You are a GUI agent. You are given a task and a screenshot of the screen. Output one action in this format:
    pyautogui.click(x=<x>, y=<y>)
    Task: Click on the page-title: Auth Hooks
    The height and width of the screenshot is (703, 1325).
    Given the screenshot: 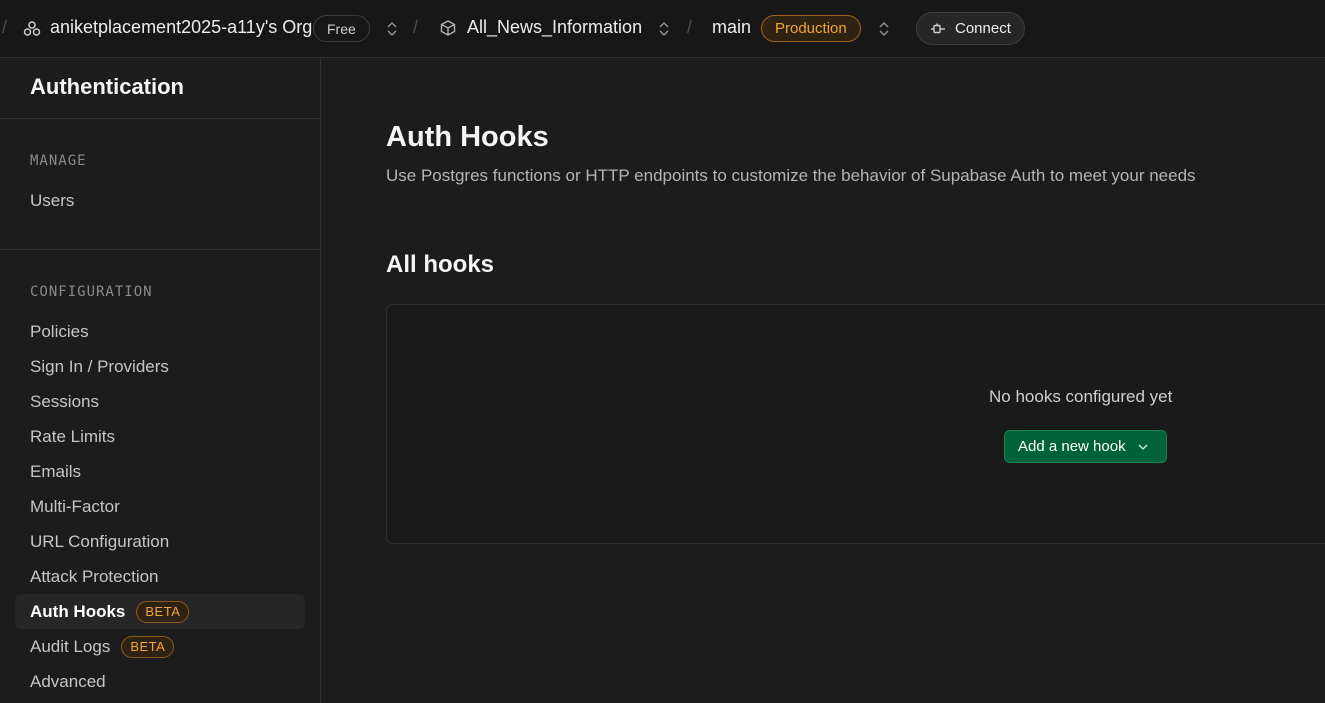 What is the action you would take?
    pyautogui.click(x=467, y=137)
    